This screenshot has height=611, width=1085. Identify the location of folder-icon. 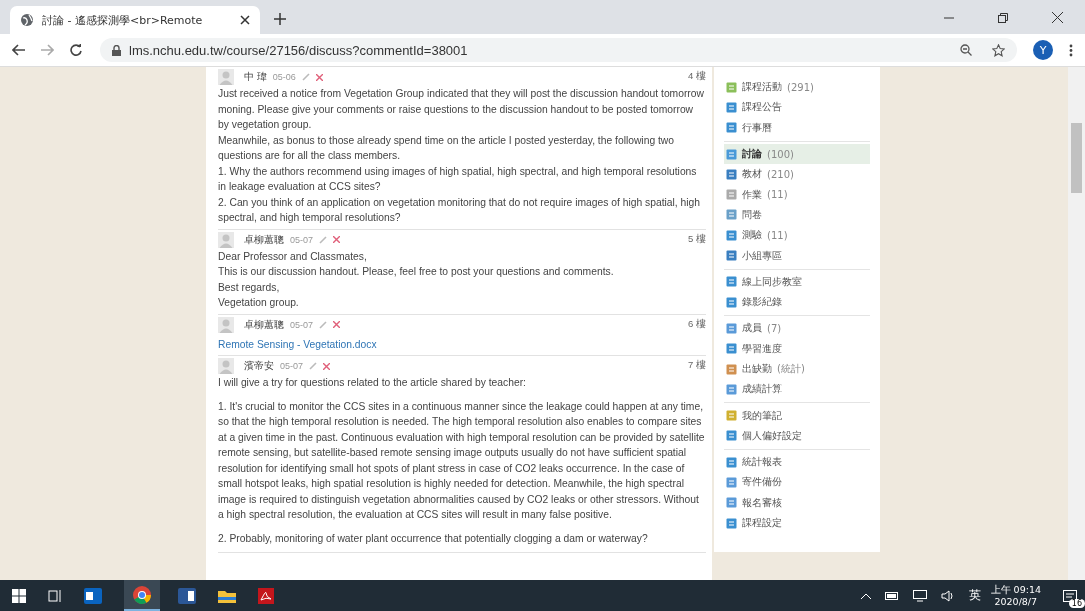
(227, 595).